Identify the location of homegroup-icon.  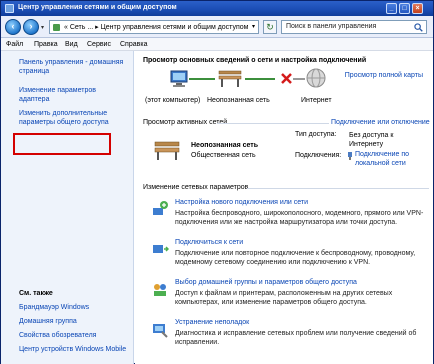
(160, 290).